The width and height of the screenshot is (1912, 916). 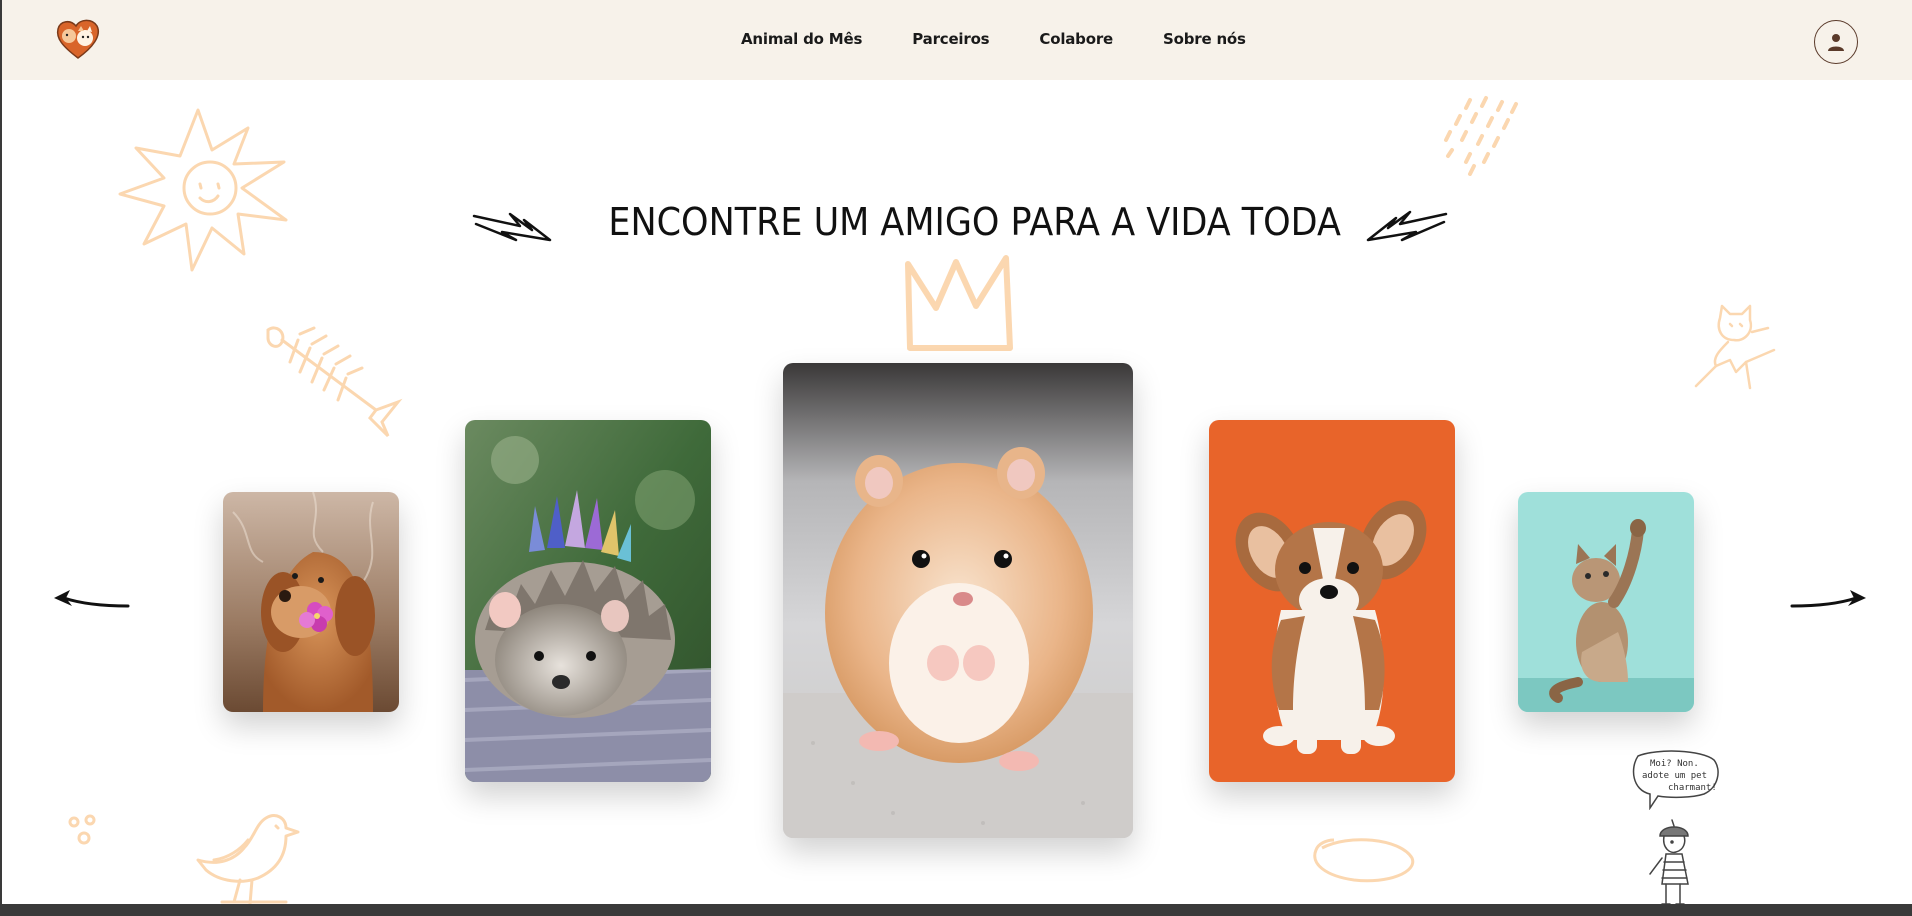 I want to click on fishbone-doodle-icon, so click(x=334, y=382).